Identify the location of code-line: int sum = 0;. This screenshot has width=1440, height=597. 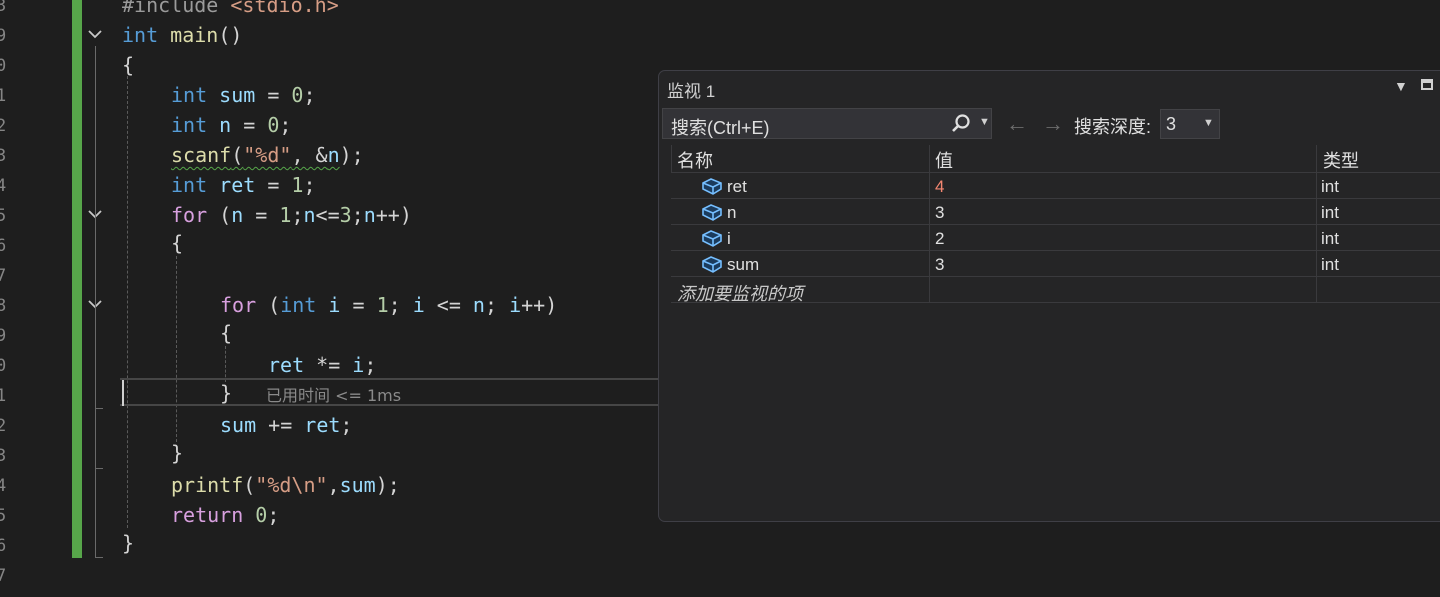
(243, 95).